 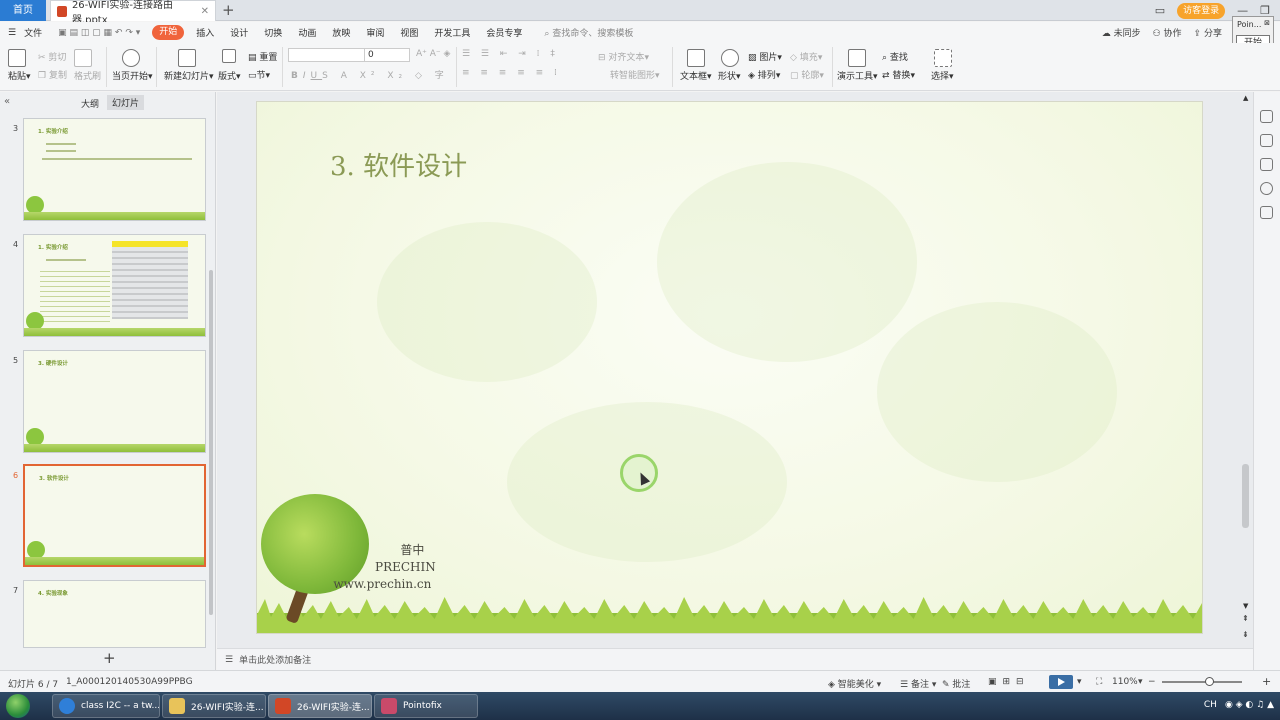 I want to click on from-current-button: 当页开始▾, so click(x=132, y=75).